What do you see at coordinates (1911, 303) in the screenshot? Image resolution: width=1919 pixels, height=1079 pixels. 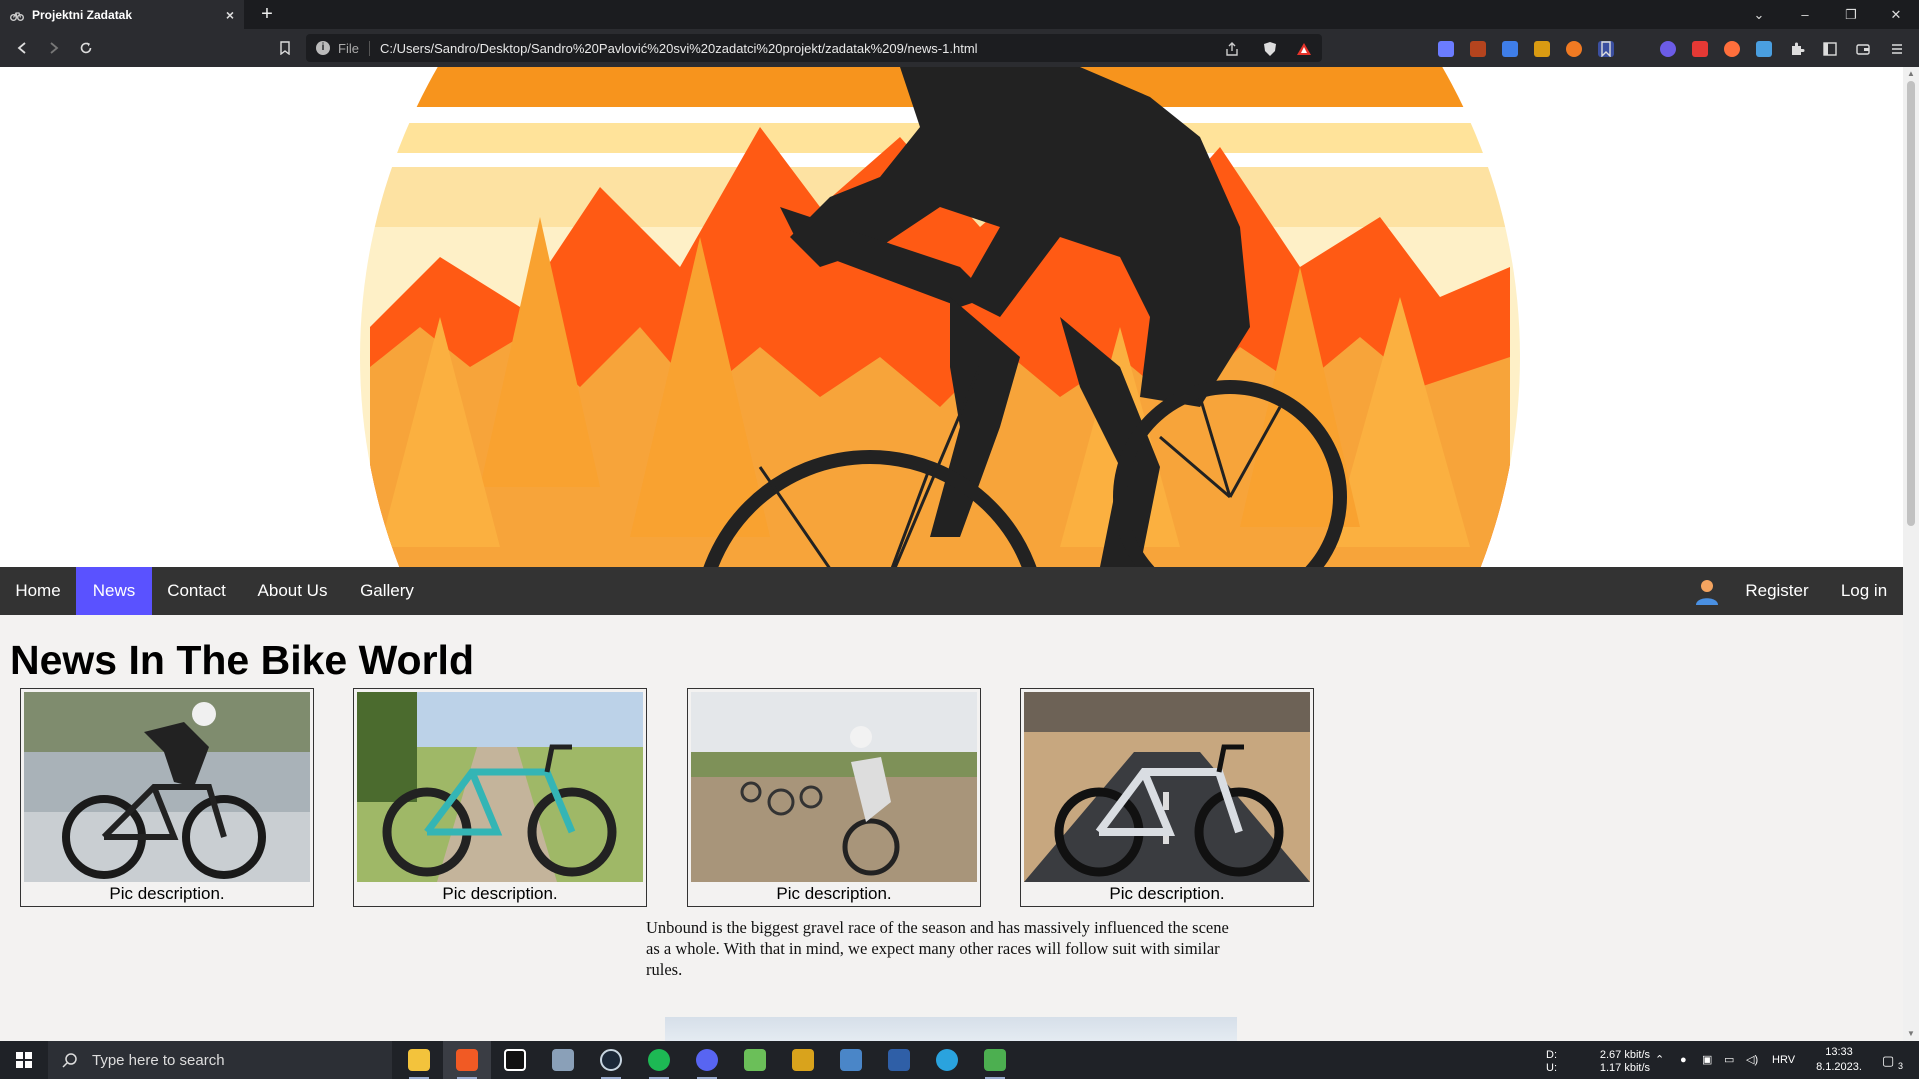 I see `scrollbar-thumb` at bounding box center [1911, 303].